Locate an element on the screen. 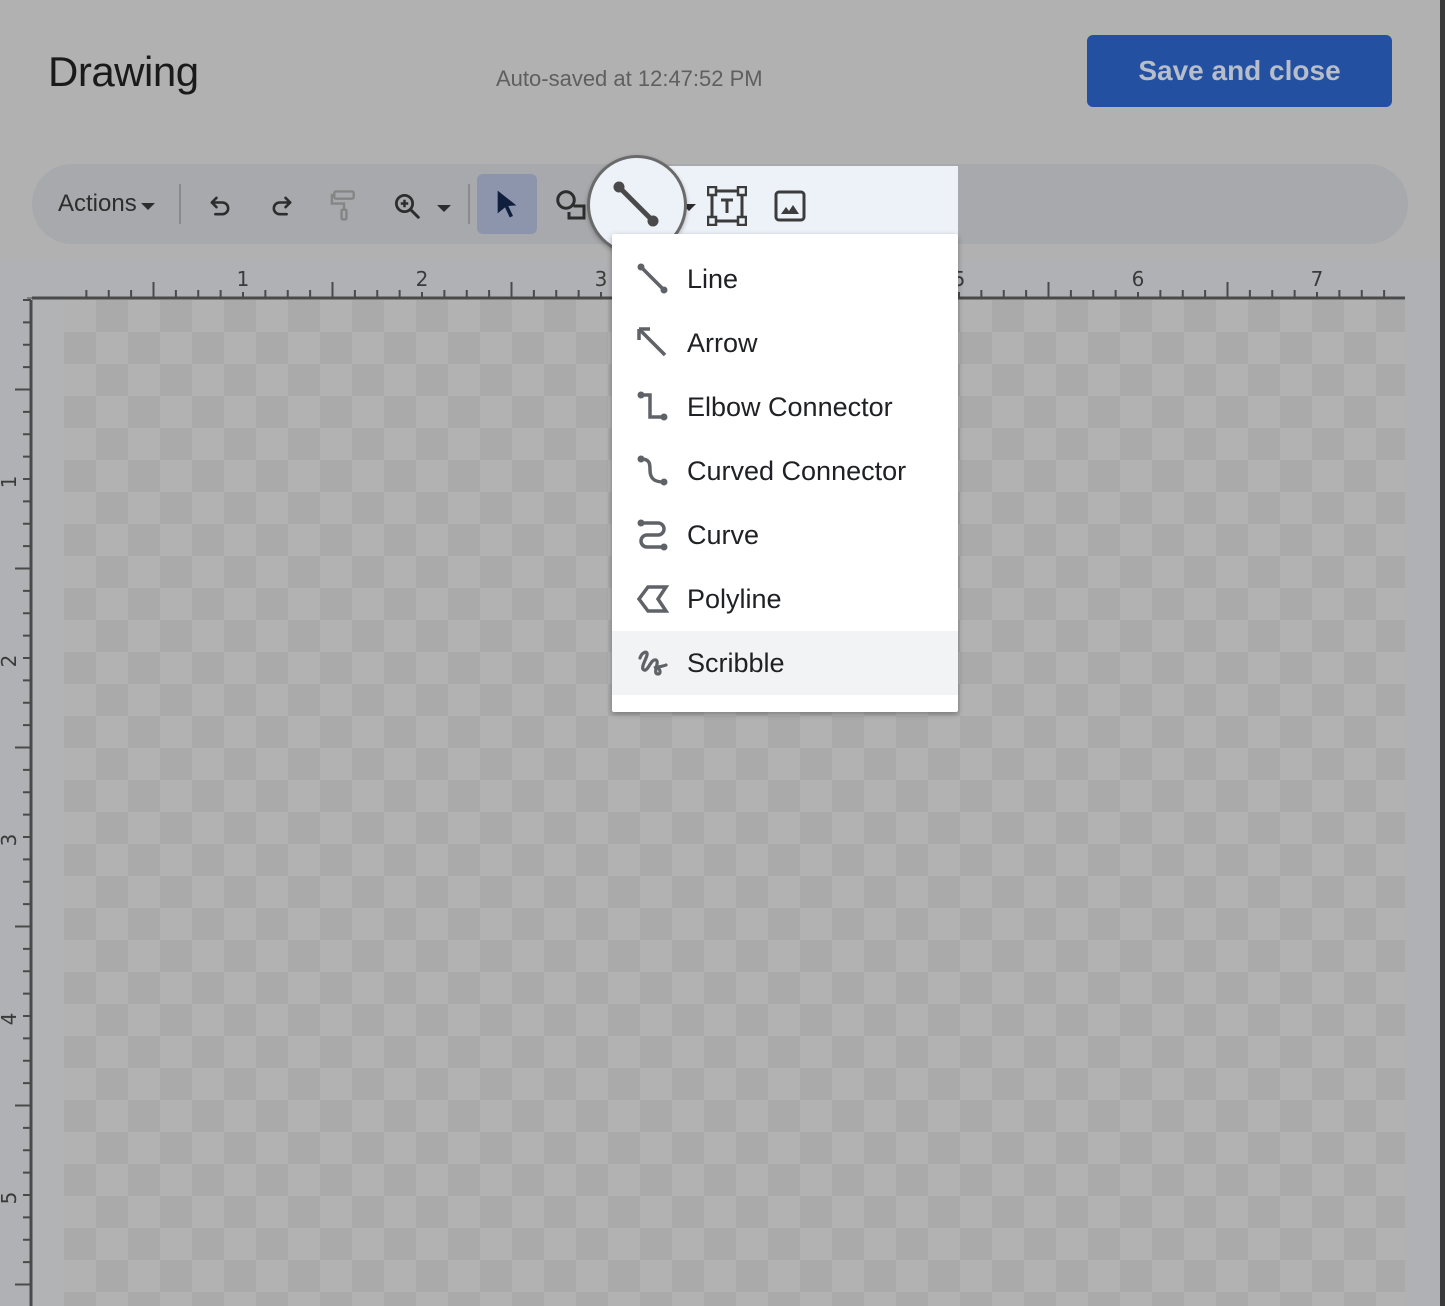 Image resolution: width=1445 pixels, height=1306 pixels. zoom-in-icon is located at coordinates (407, 206).